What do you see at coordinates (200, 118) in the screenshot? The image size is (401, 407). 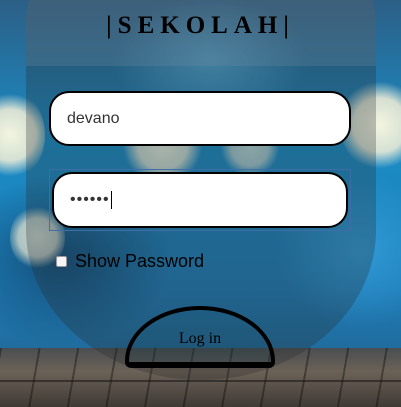 I see `username-input: devano` at bounding box center [200, 118].